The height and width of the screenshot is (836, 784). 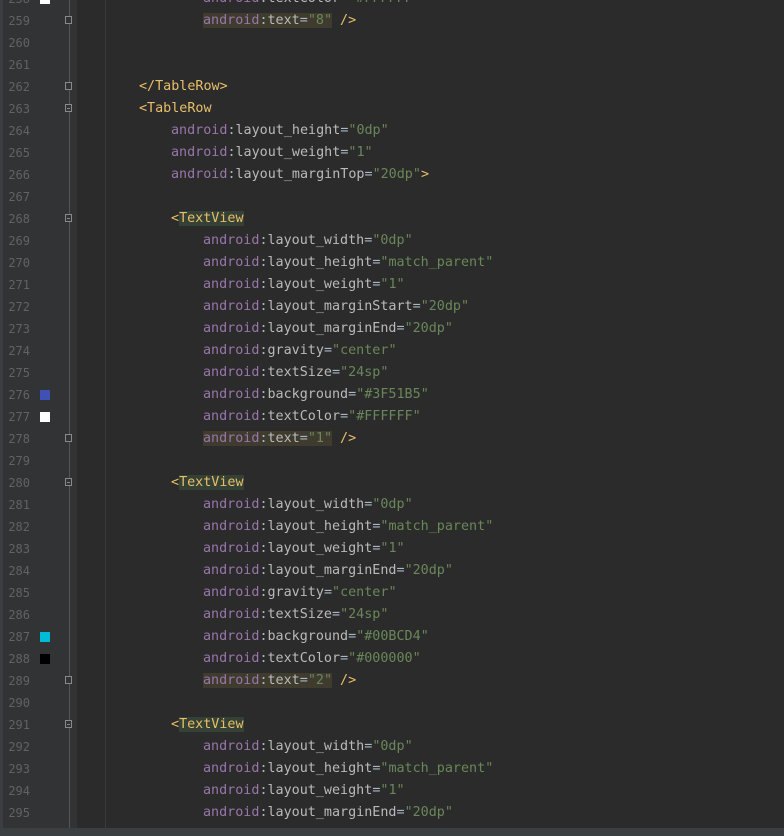 I want to click on code-line: 273 android:layout_marginEnd="20dp", so click(x=392, y=329).